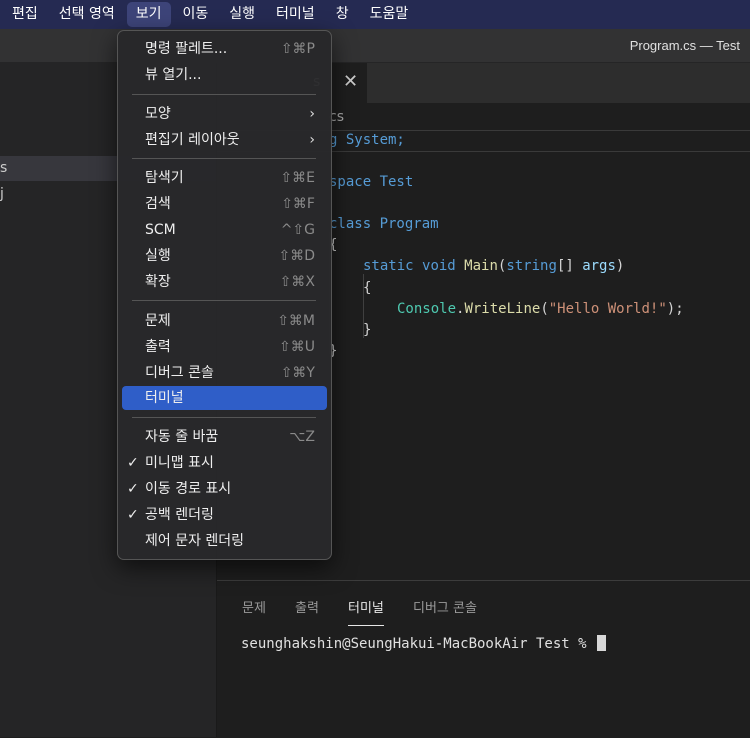  I want to click on code-token: g System;, so click(367, 140).